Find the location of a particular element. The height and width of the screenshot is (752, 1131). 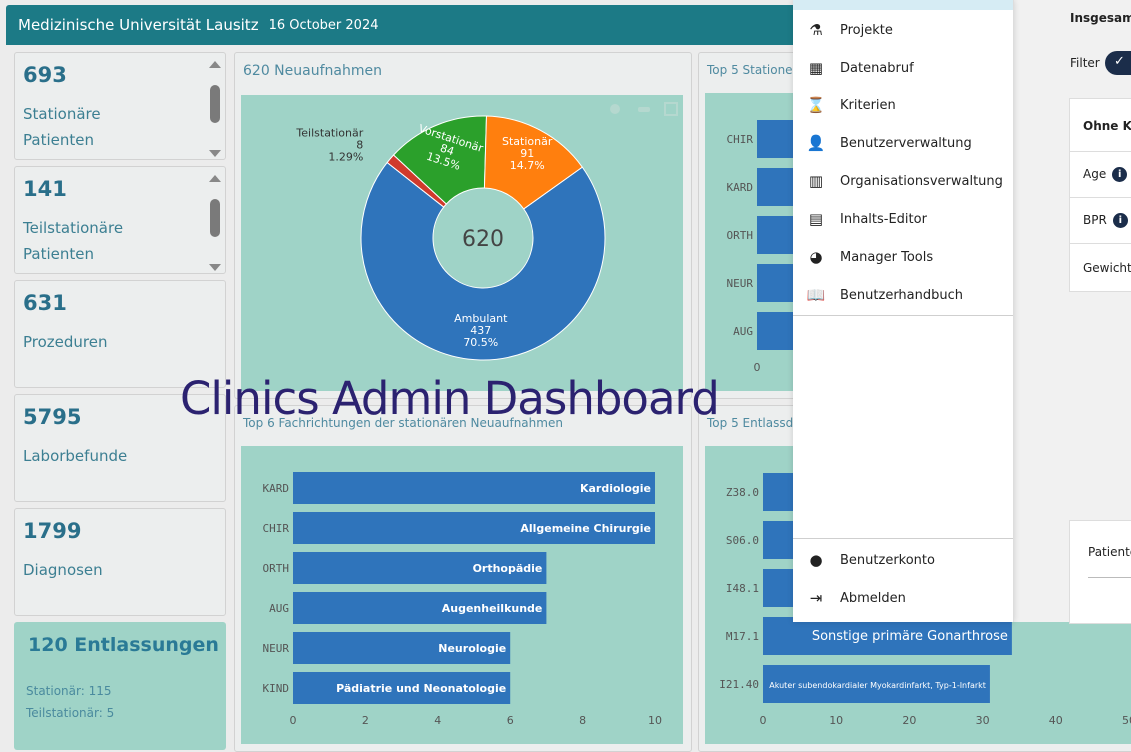

stat-label: Stationäre is located at coordinates (62, 114).